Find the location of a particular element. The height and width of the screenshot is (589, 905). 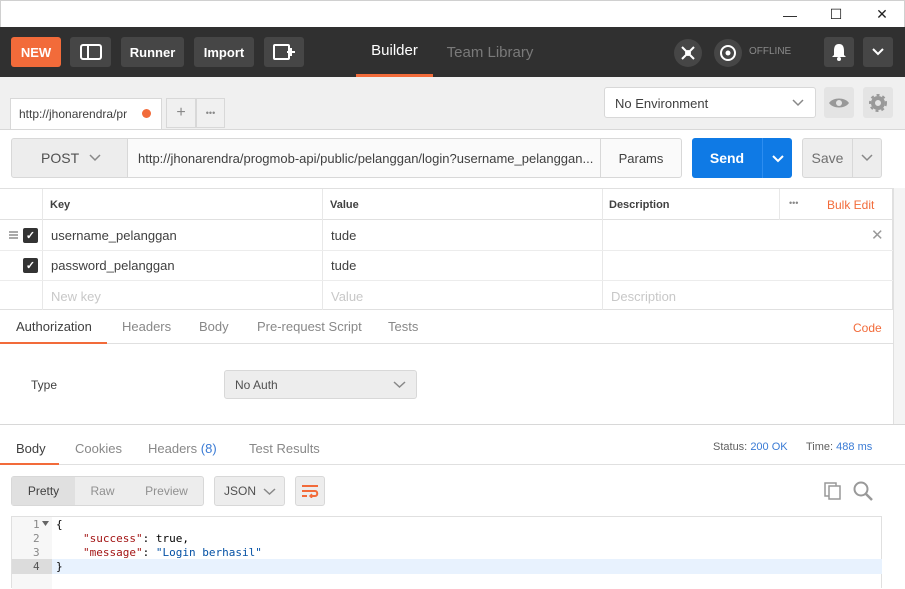

sync-icon is located at coordinates (728, 53).